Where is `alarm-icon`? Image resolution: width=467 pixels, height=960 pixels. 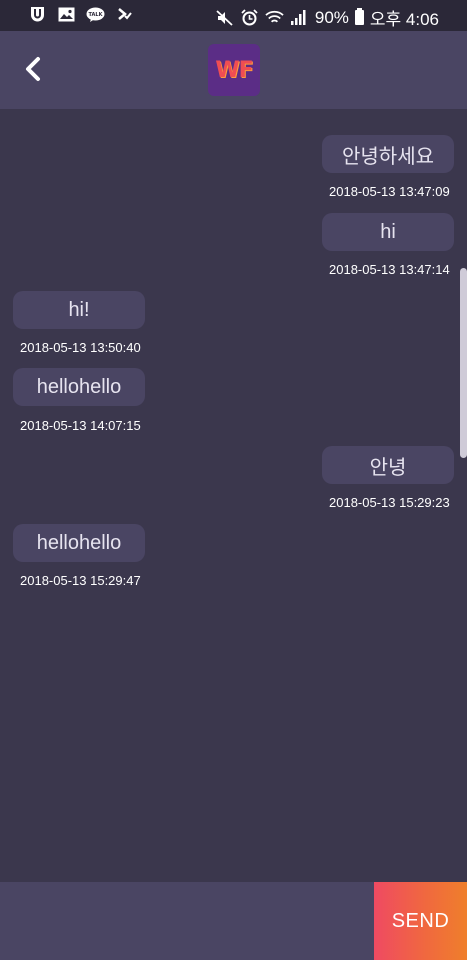
alarm-icon is located at coordinates (249, 17).